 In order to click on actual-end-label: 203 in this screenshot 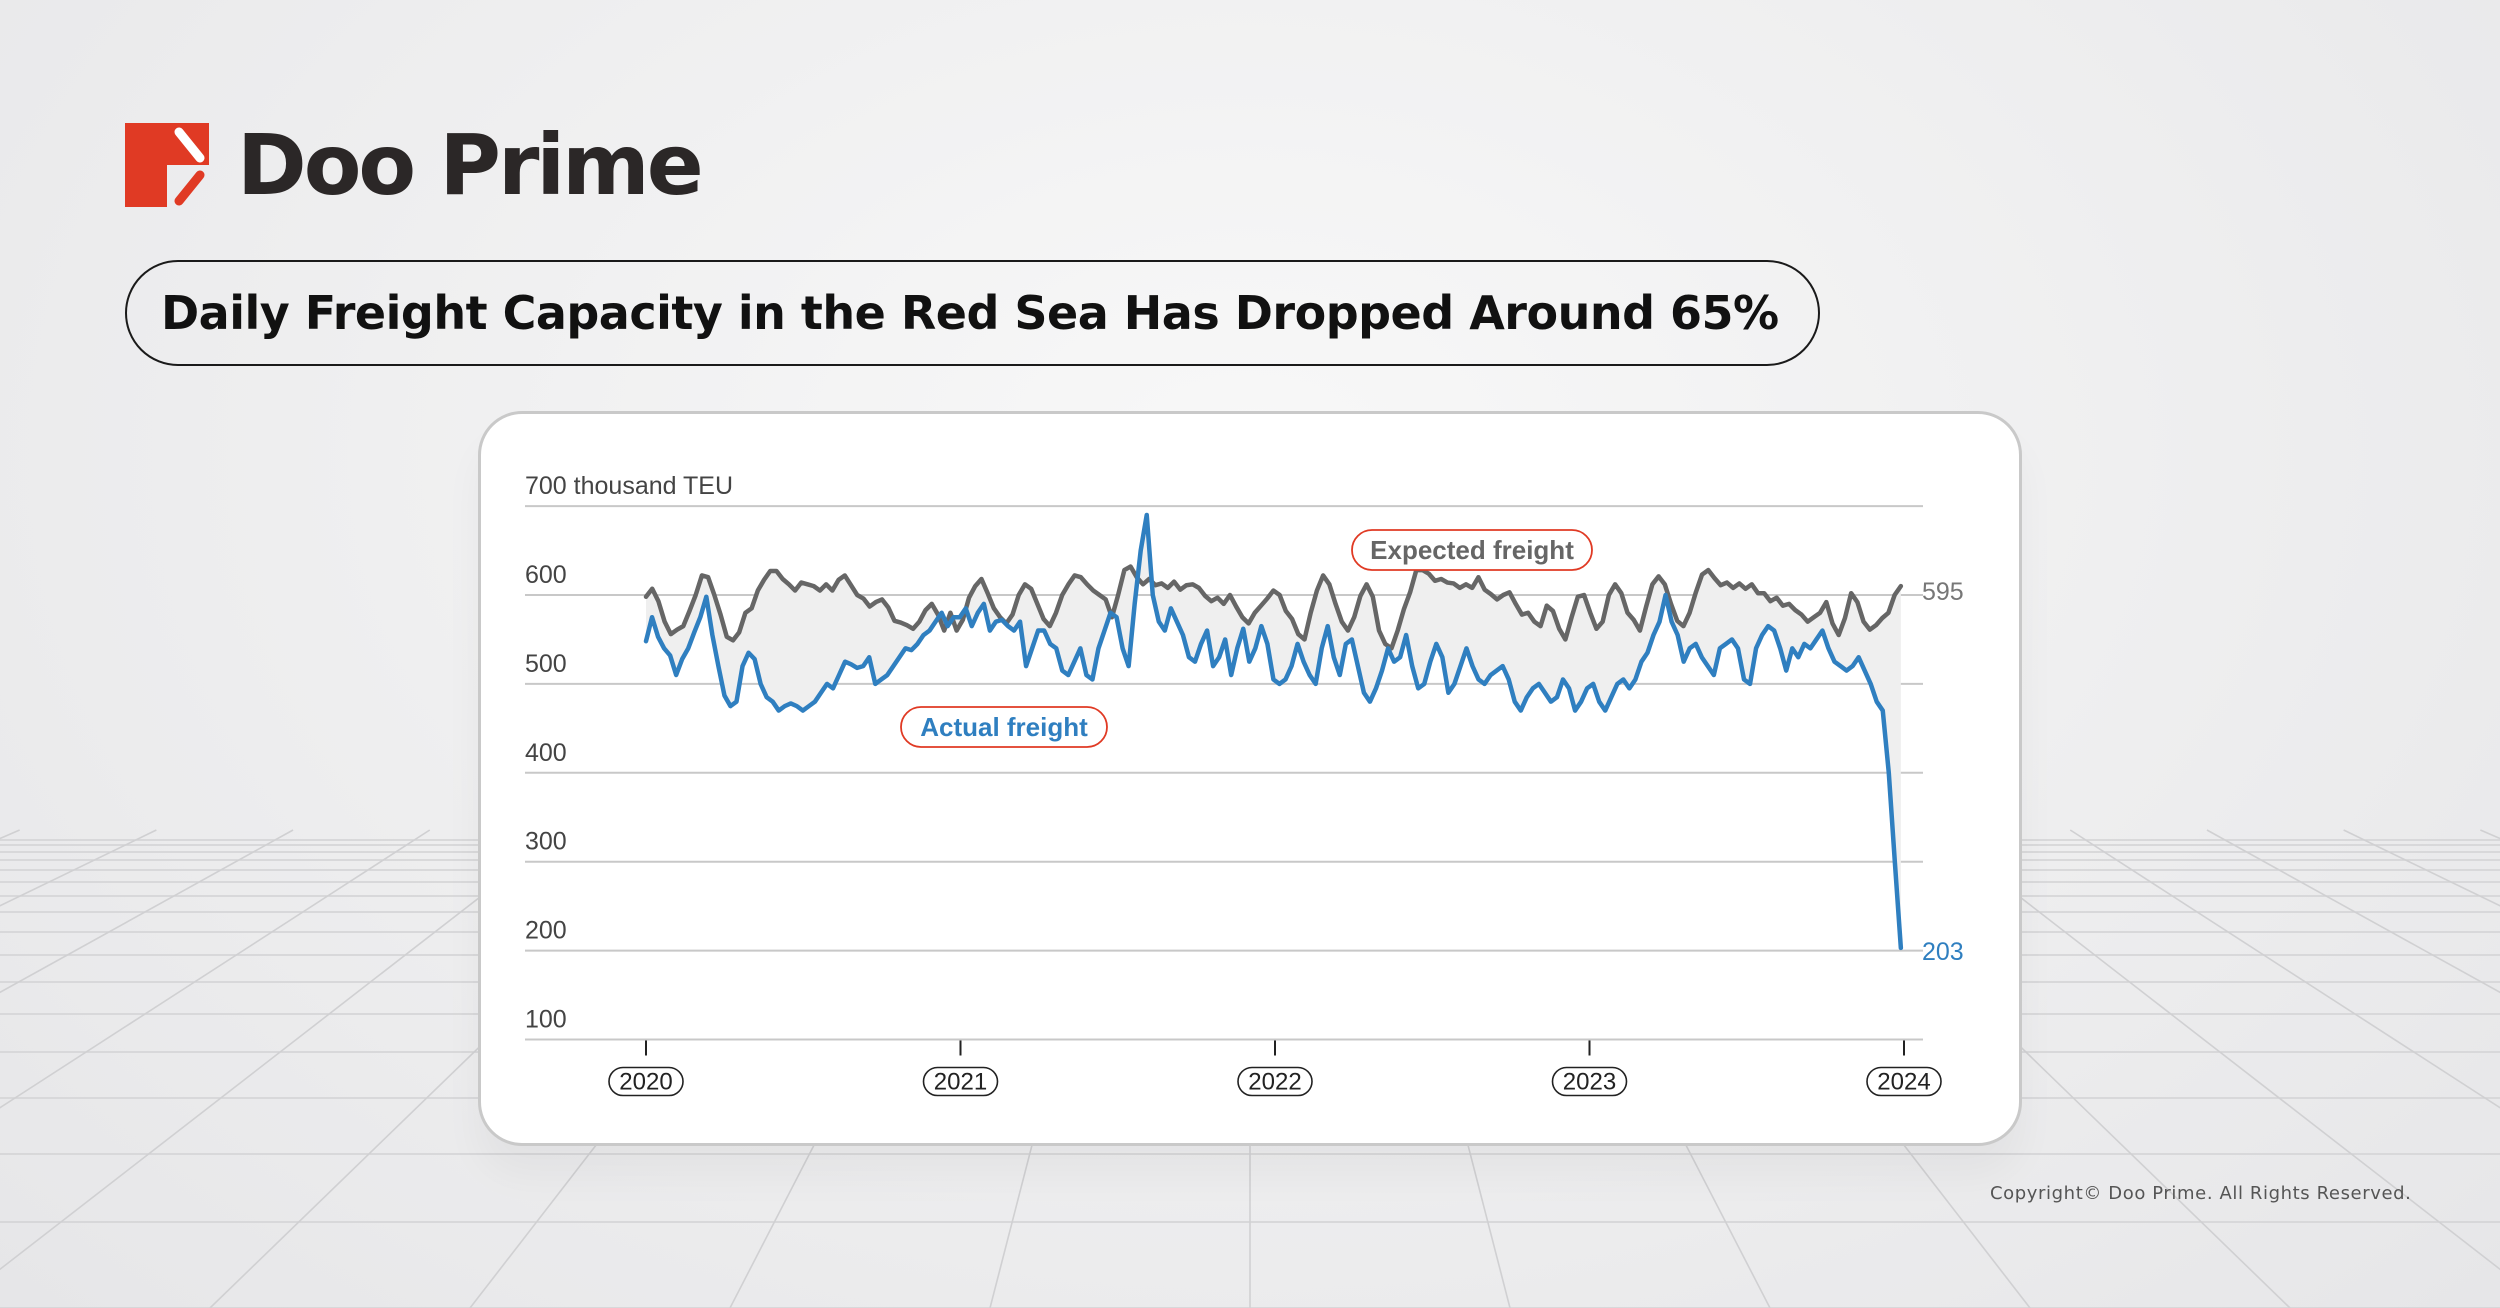, I will do `click(1943, 952)`.